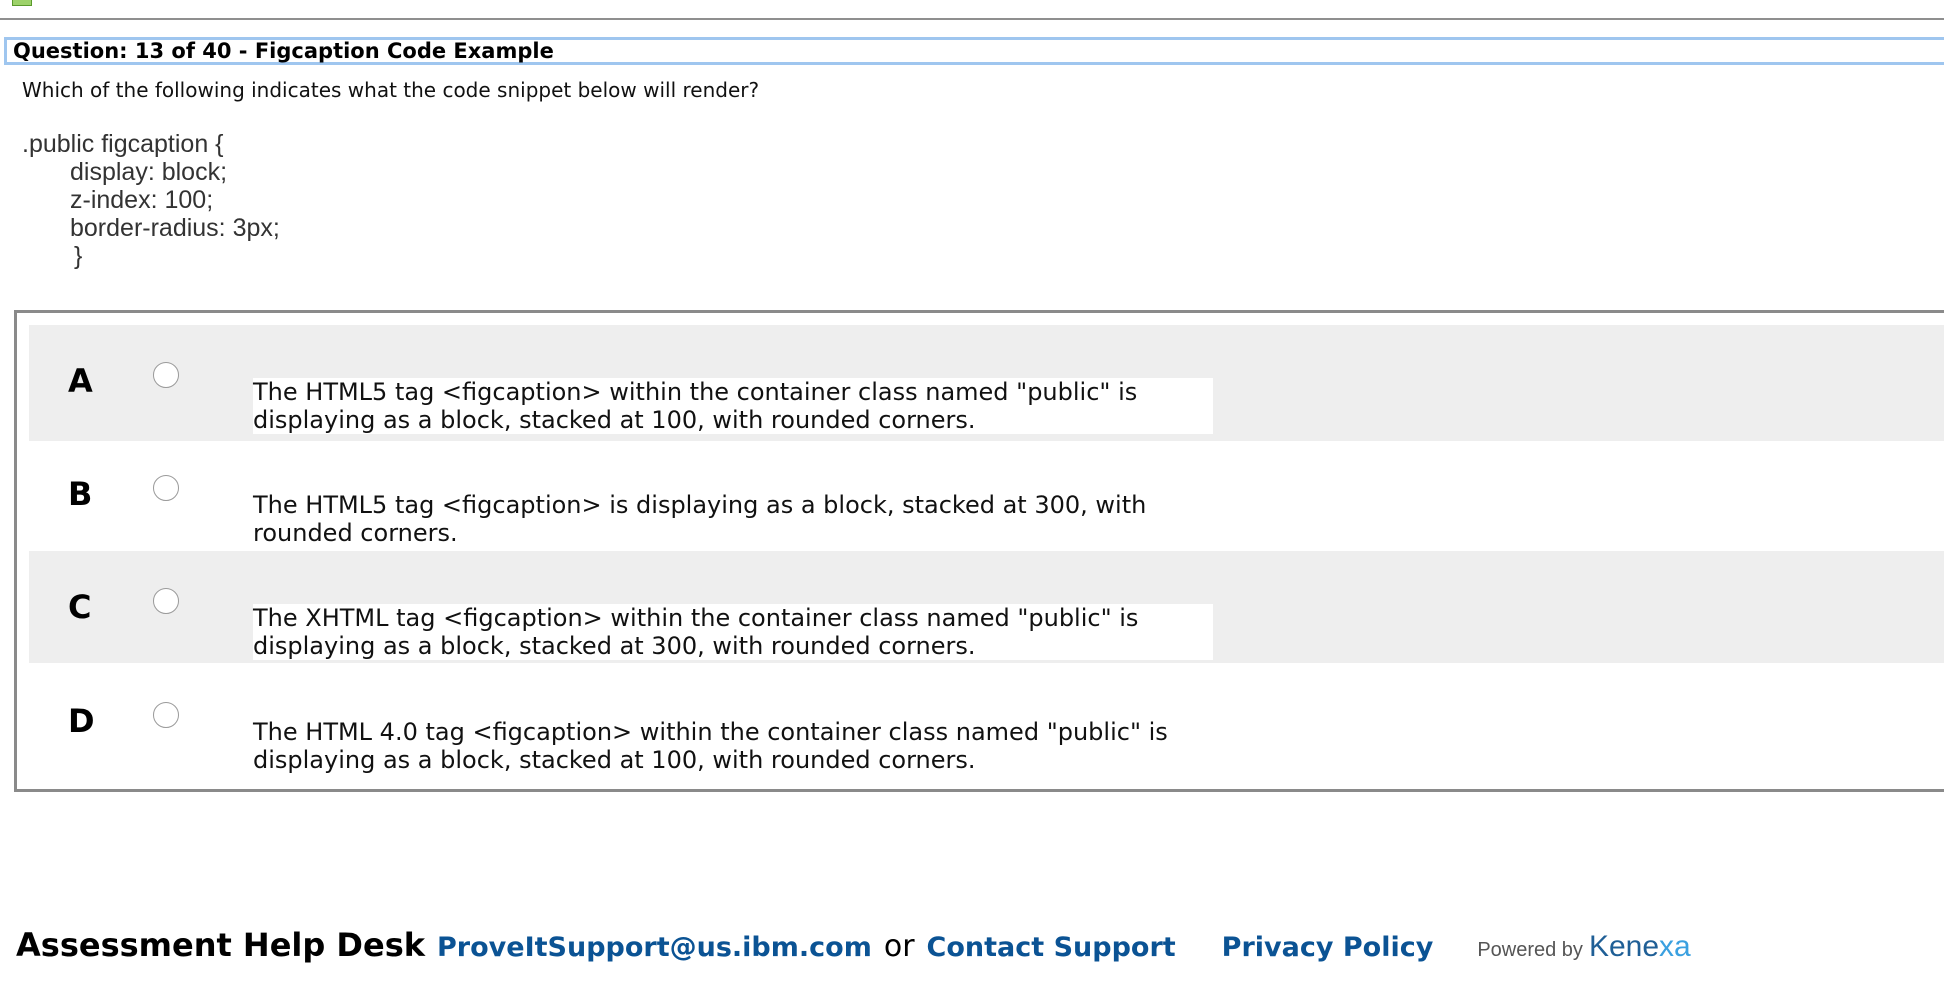 The height and width of the screenshot is (996, 1944). Describe the element at coordinates (166, 375) in the screenshot. I see `option-a-radio` at that location.